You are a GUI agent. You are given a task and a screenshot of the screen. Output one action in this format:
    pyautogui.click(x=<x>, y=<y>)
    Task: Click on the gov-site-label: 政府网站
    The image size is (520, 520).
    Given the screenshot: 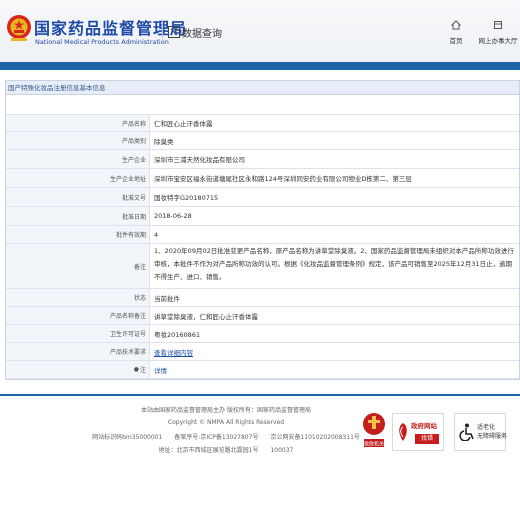 What is the action you would take?
    pyautogui.click(x=424, y=426)
    